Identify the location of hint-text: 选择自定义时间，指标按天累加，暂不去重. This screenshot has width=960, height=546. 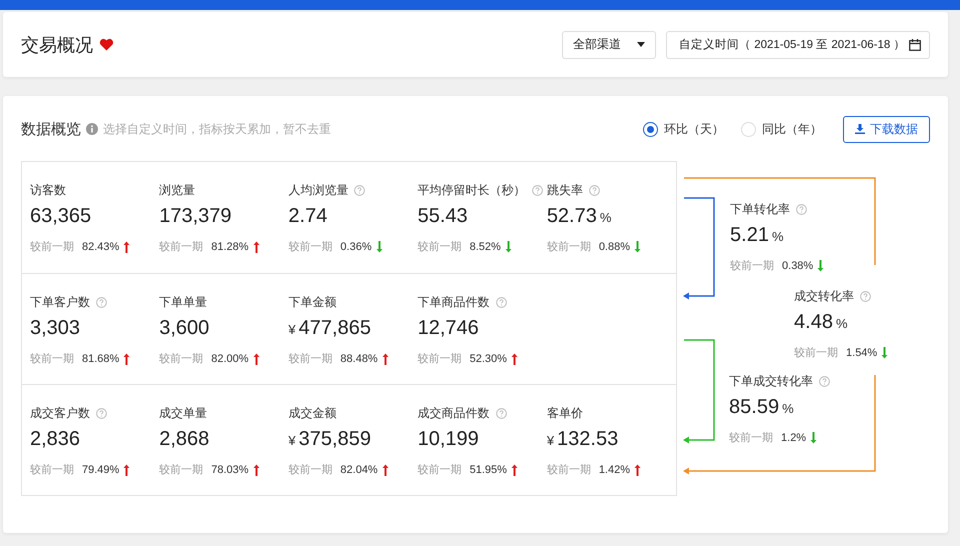
(217, 129).